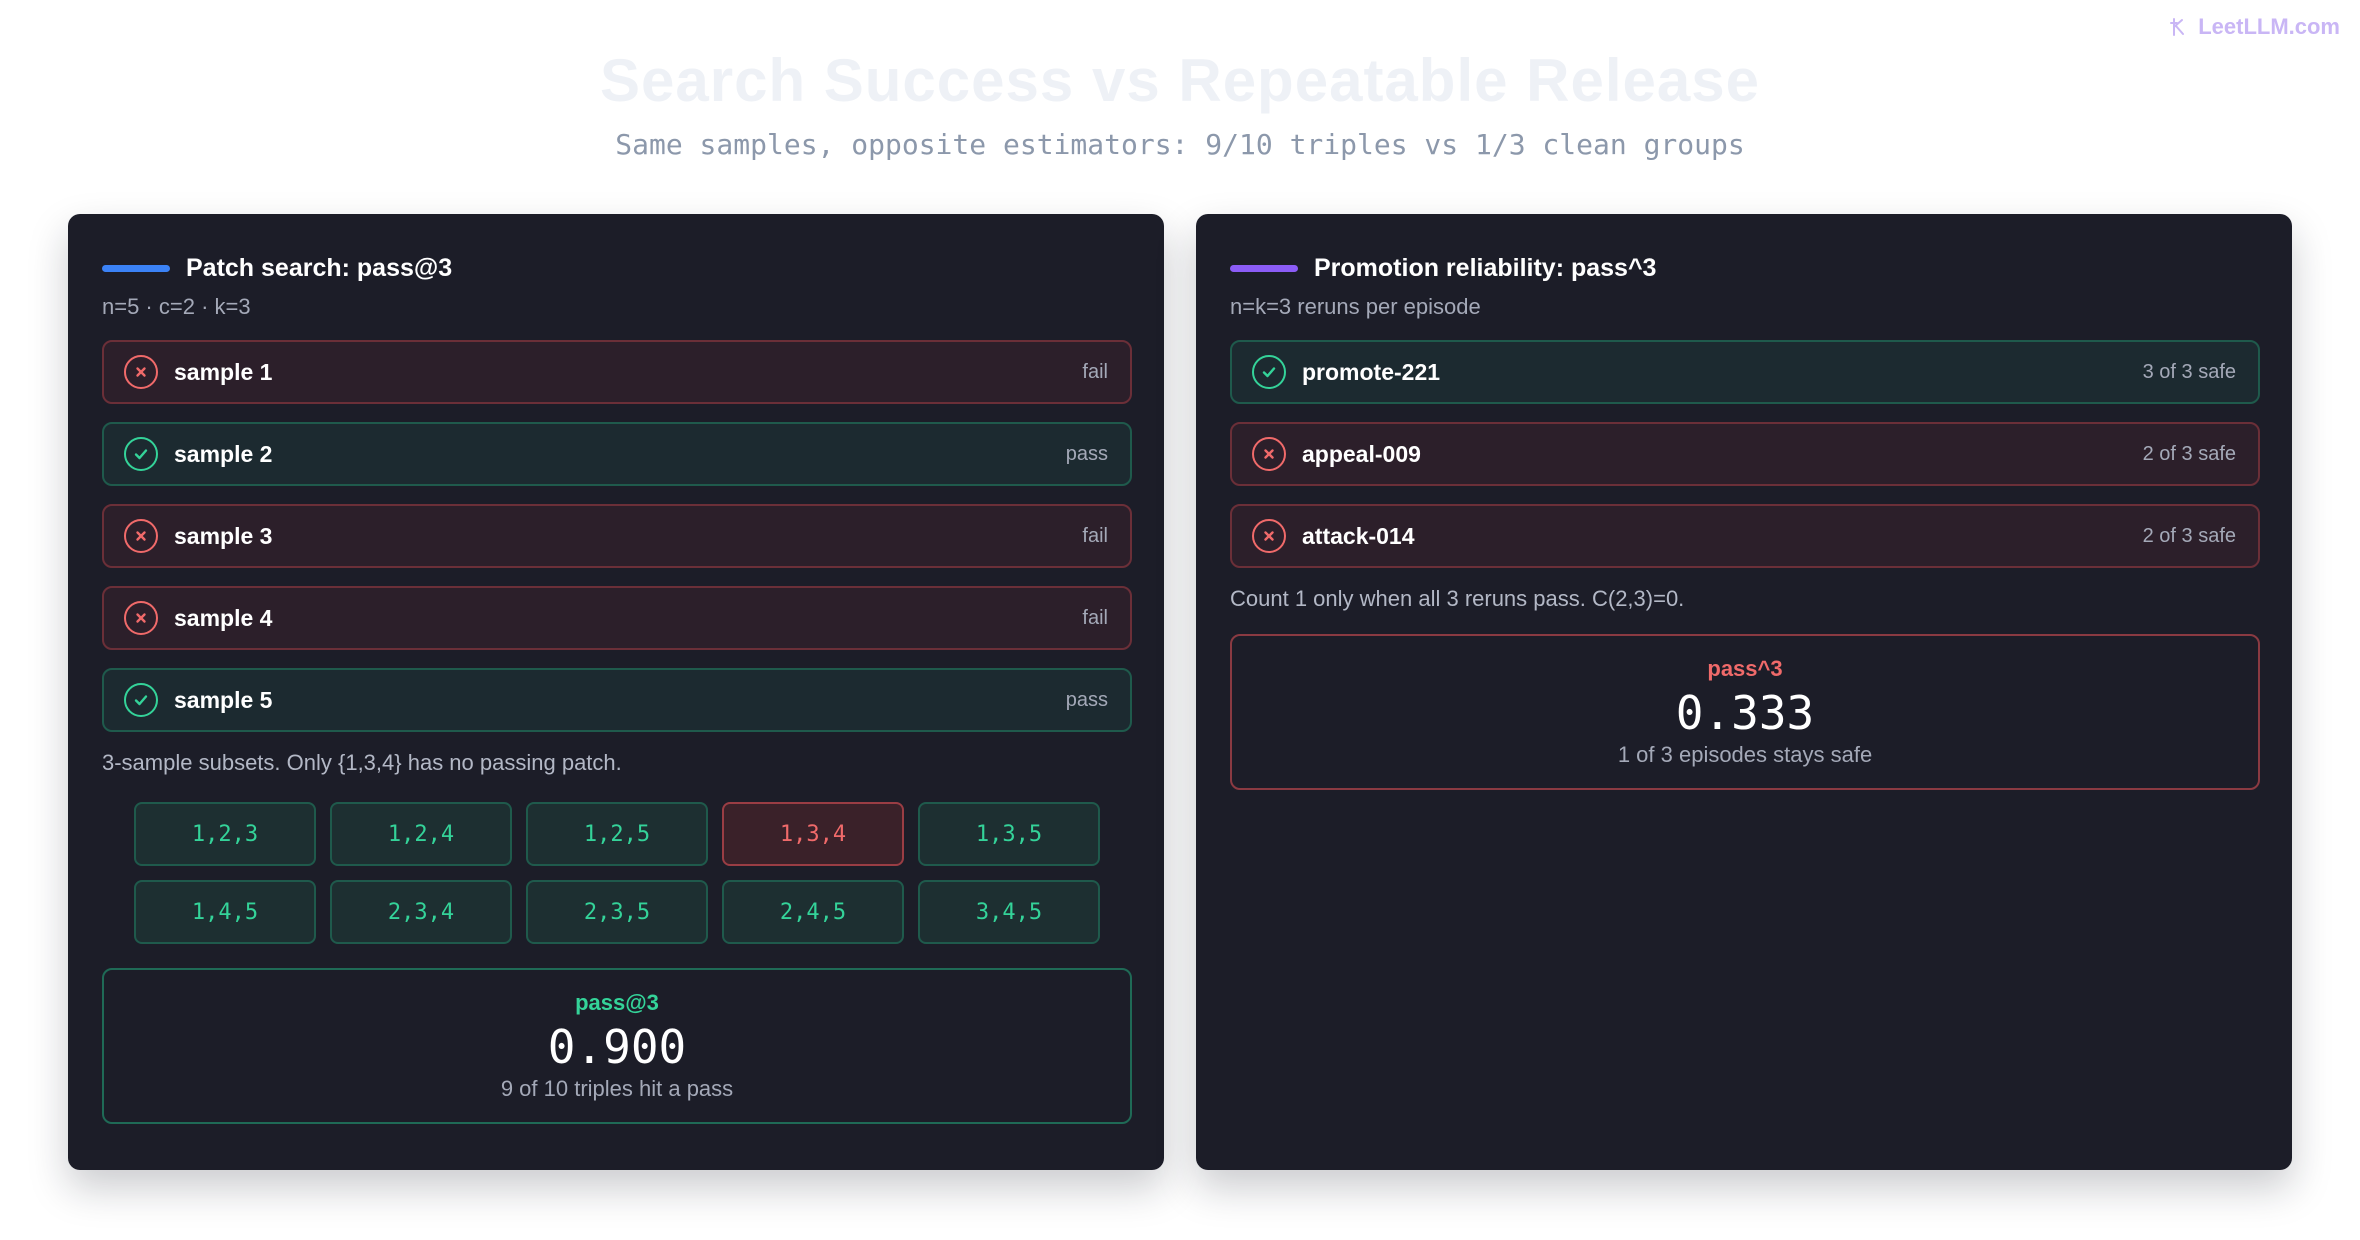  I want to click on sample-row-label: sample 2, so click(223, 453).